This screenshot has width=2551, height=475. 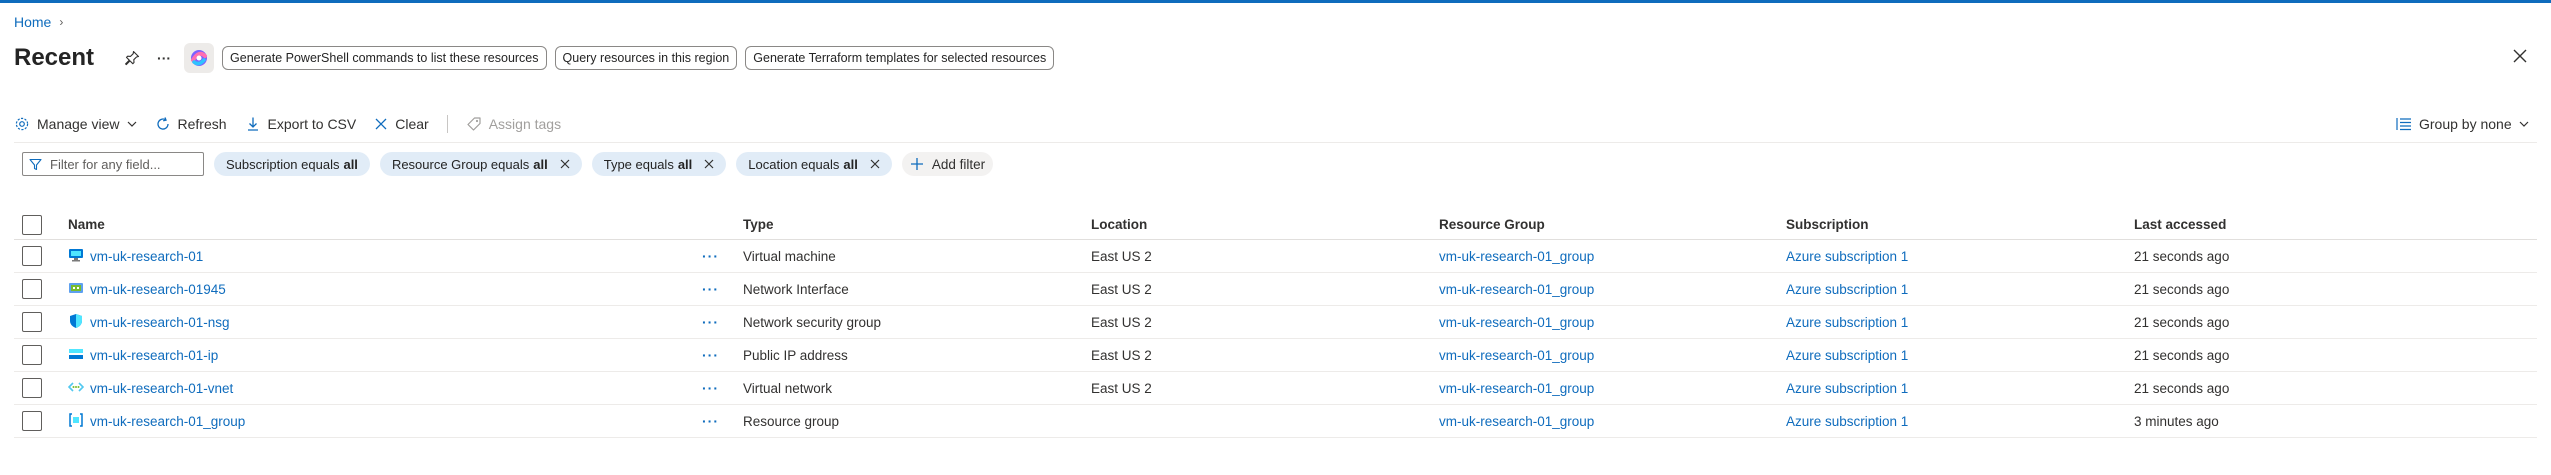 I want to click on filter-pill-type: Type equals all, so click(x=659, y=164).